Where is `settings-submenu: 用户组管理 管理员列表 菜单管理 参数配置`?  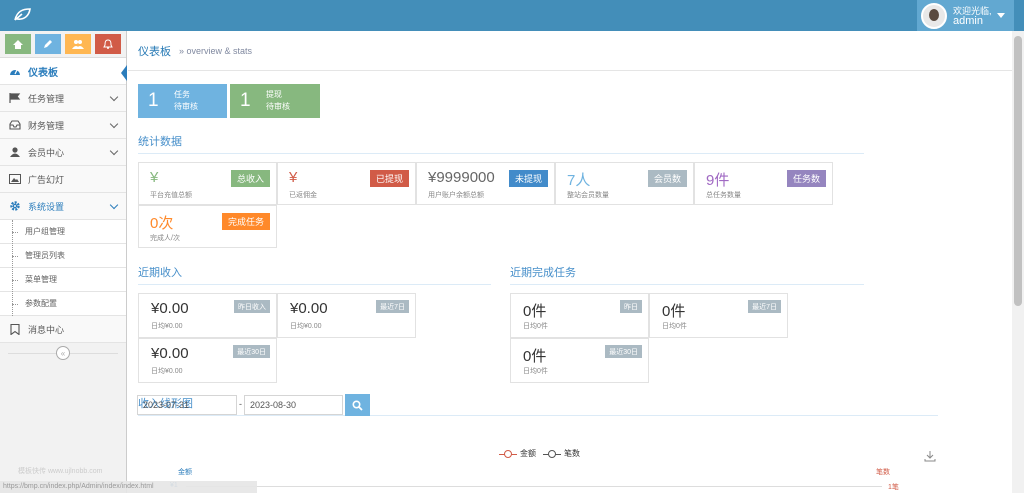 settings-submenu: 用户组管理 管理员列表 菜单管理 参数配置 is located at coordinates (63, 268).